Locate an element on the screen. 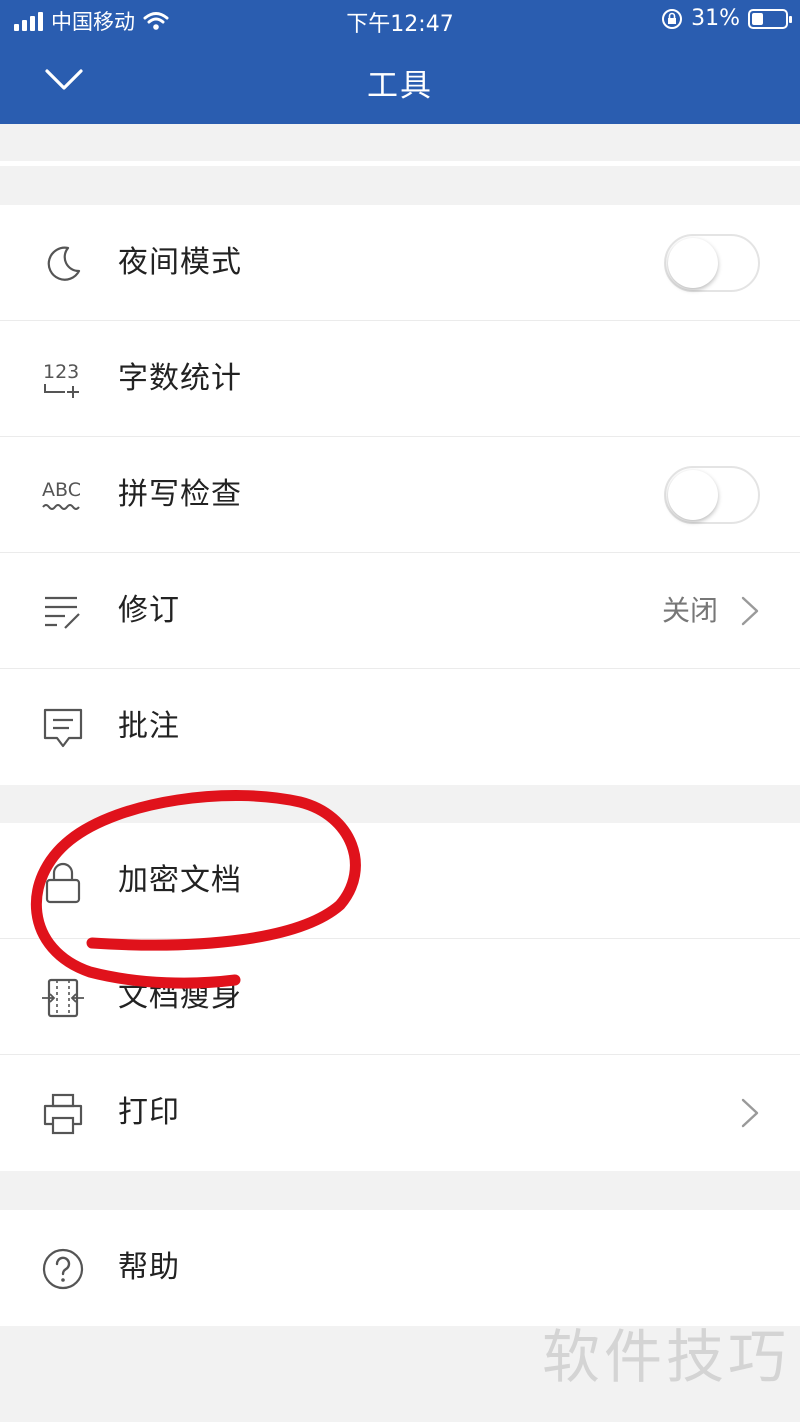  help-group: 帮助 is located at coordinates (400, 1268).